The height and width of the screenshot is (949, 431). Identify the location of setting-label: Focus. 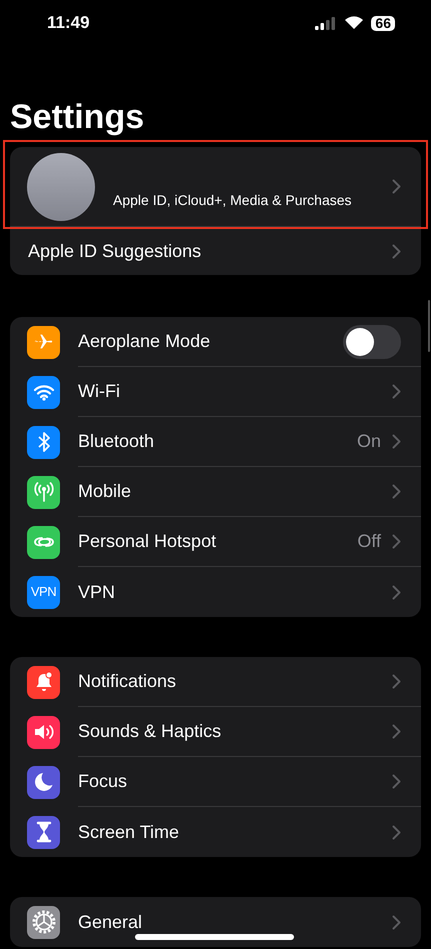
(235, 781).